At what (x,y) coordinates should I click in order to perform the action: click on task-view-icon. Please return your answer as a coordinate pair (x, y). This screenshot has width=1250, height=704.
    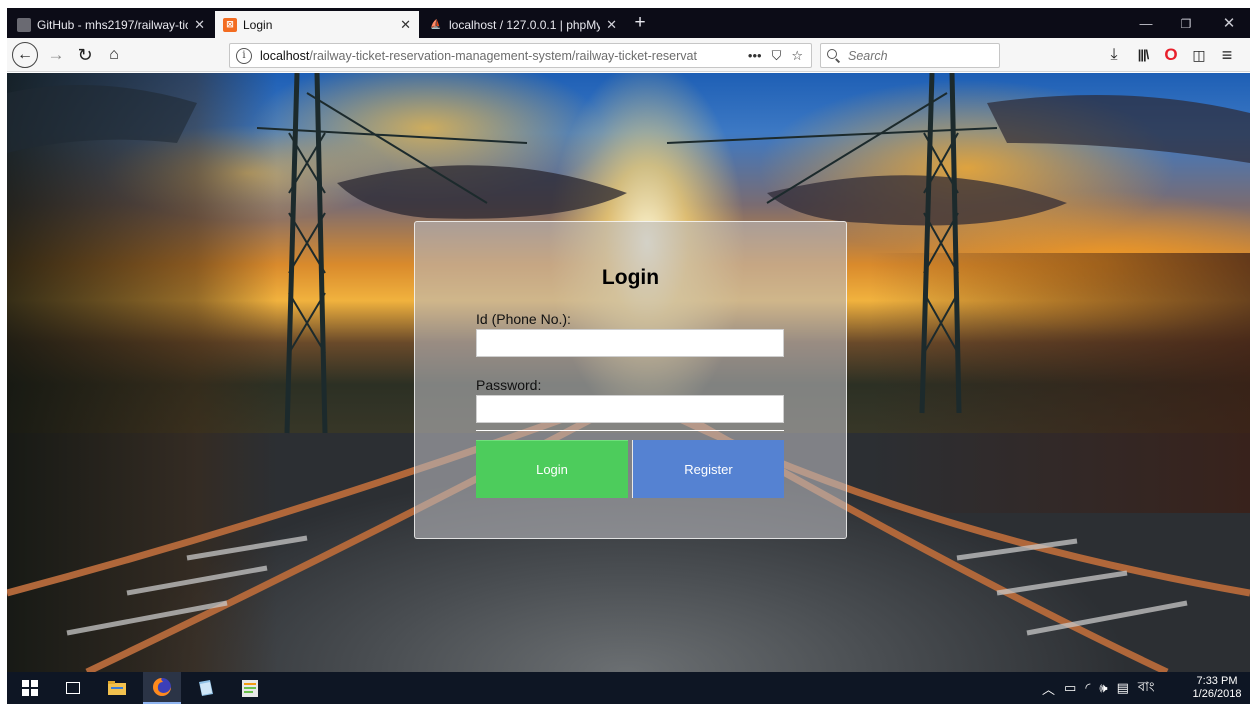
    Looking at the image, I should click on (73, 688).